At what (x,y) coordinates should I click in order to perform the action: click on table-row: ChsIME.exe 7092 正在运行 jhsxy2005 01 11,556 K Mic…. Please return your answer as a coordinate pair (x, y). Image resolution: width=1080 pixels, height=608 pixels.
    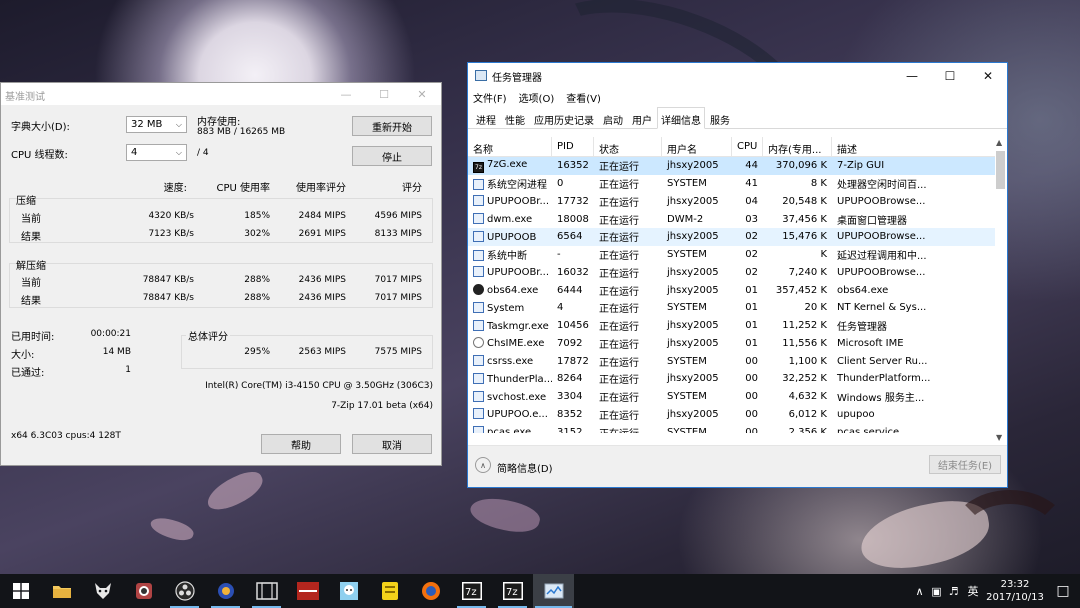
    Looking at the image, I should click on (731, 344).